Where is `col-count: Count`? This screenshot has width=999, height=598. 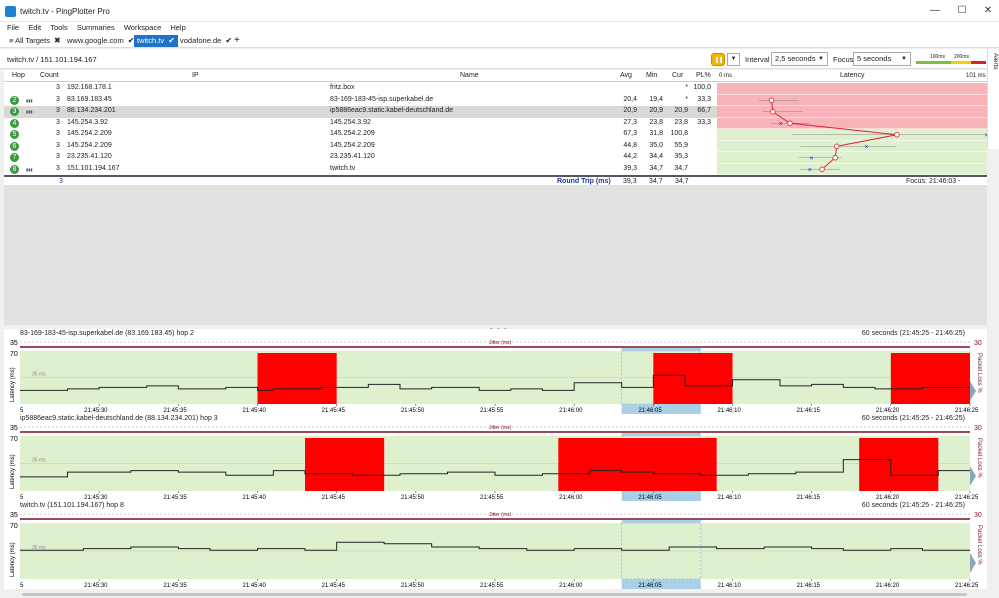
col-count: Count is located at coordinates (49, 75).